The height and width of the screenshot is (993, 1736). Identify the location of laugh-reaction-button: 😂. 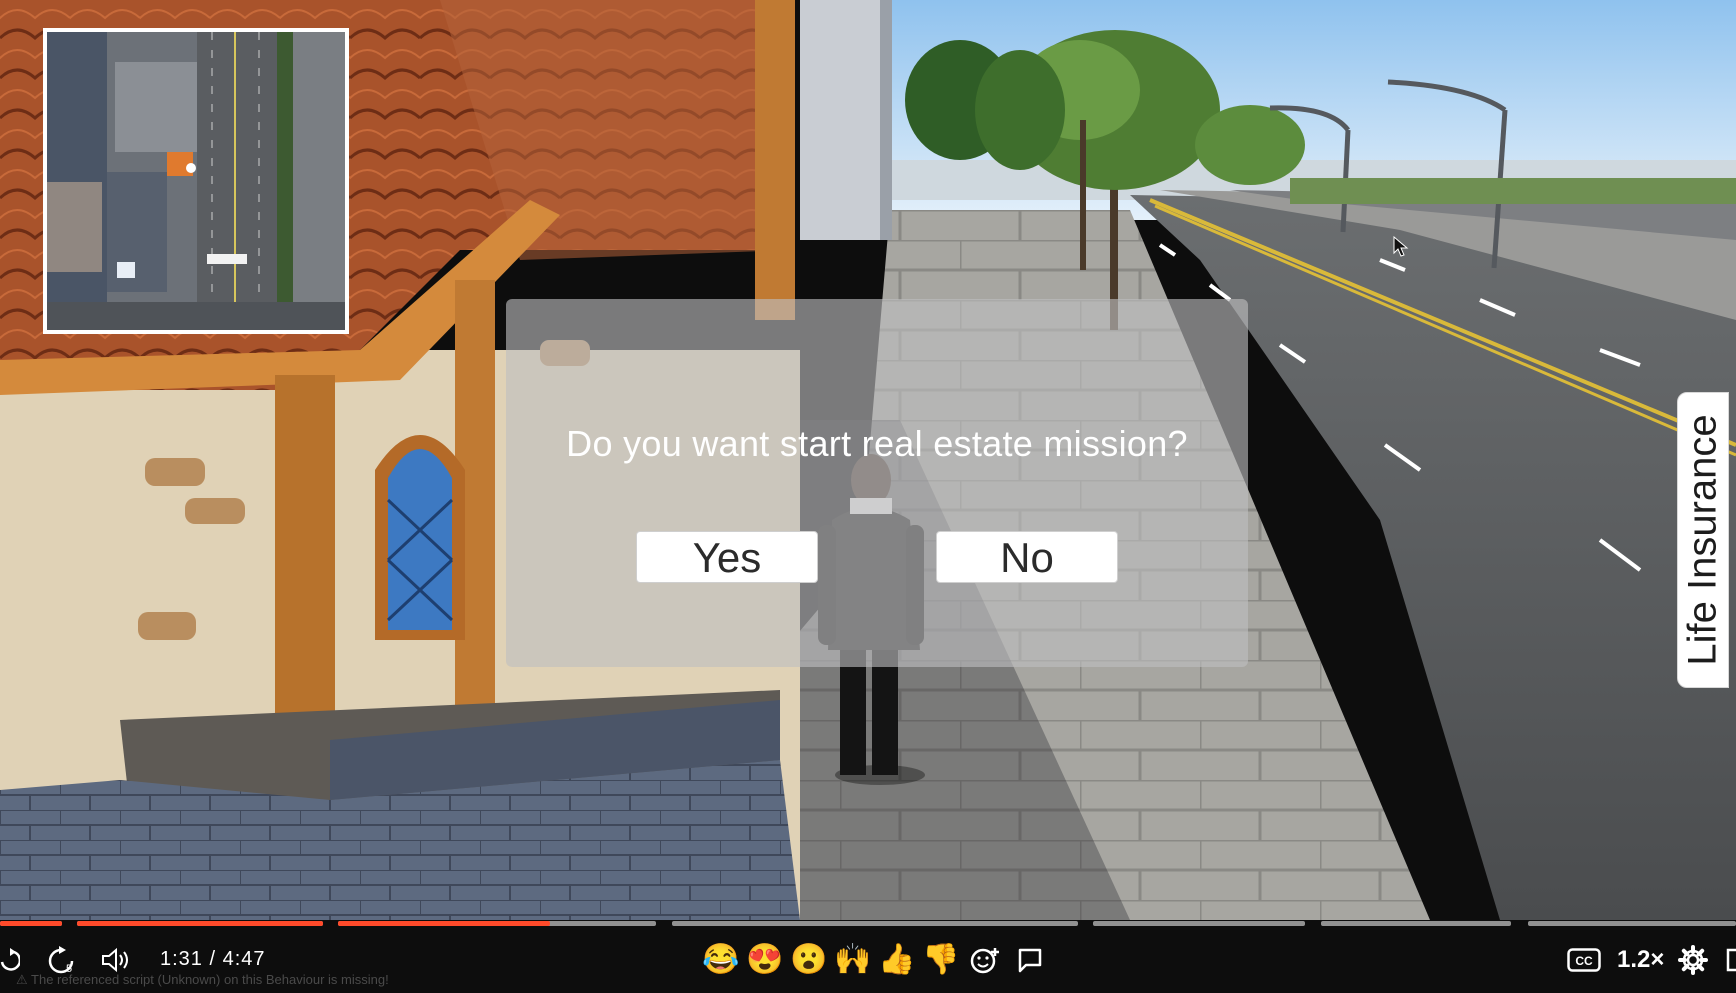
(721, 960).